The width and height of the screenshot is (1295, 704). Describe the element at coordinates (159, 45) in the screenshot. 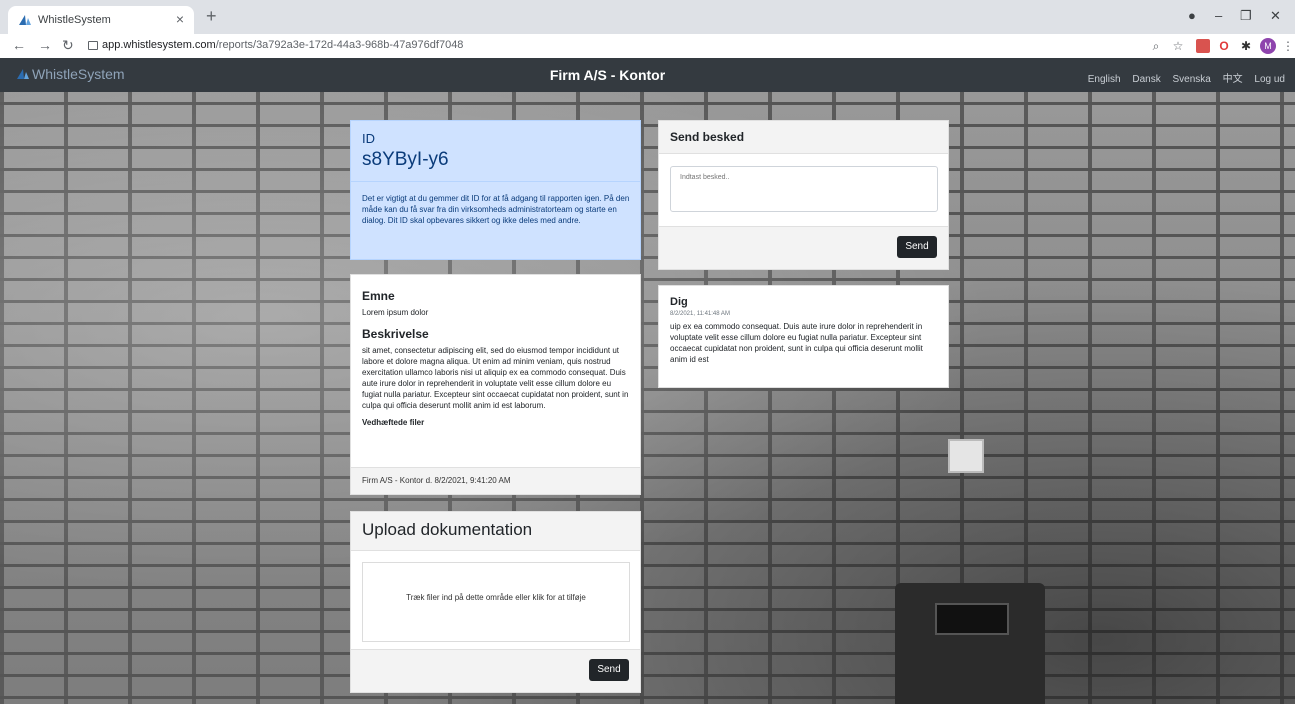

I see `url-domain: app.whistlesystem.com` at that location.